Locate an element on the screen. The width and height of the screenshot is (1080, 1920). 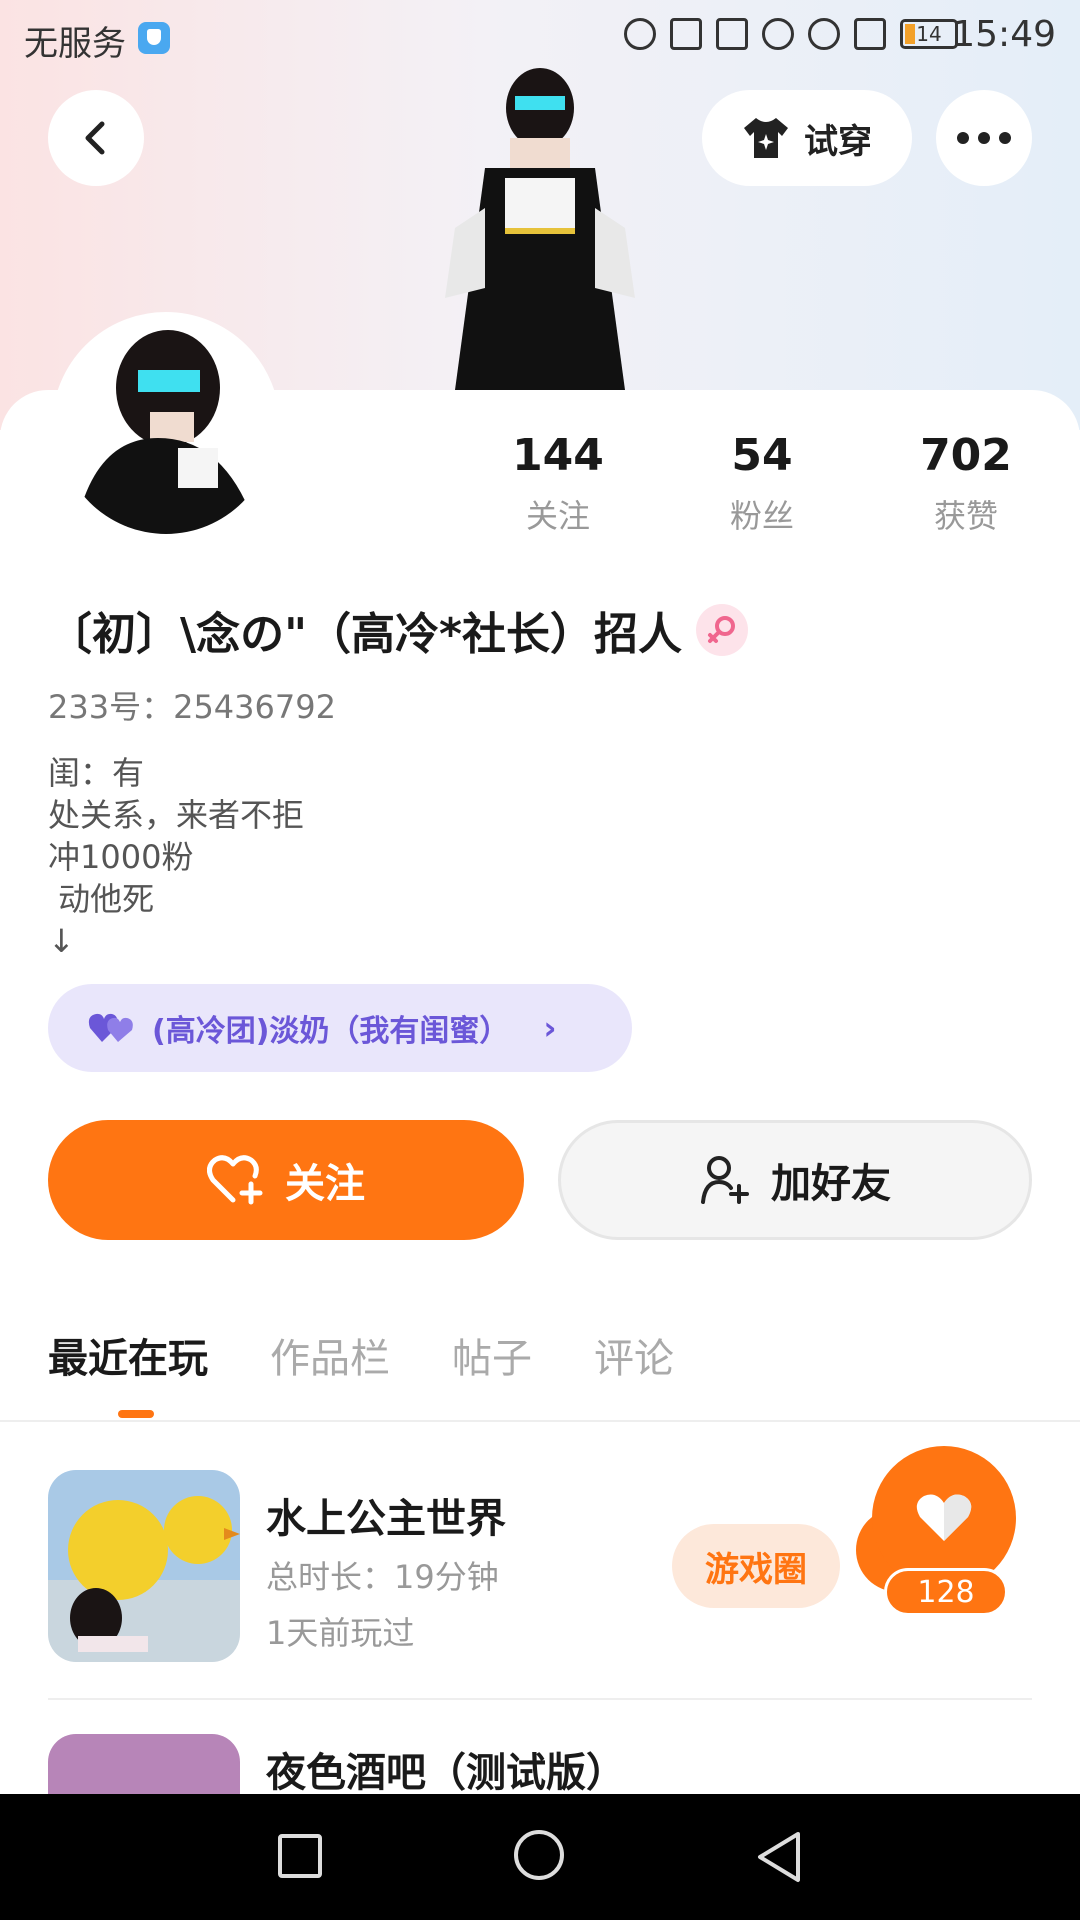
profile-name-row: 〔初〕\念の"（高冷*社长）招人 is located at coordinates (398, 630).